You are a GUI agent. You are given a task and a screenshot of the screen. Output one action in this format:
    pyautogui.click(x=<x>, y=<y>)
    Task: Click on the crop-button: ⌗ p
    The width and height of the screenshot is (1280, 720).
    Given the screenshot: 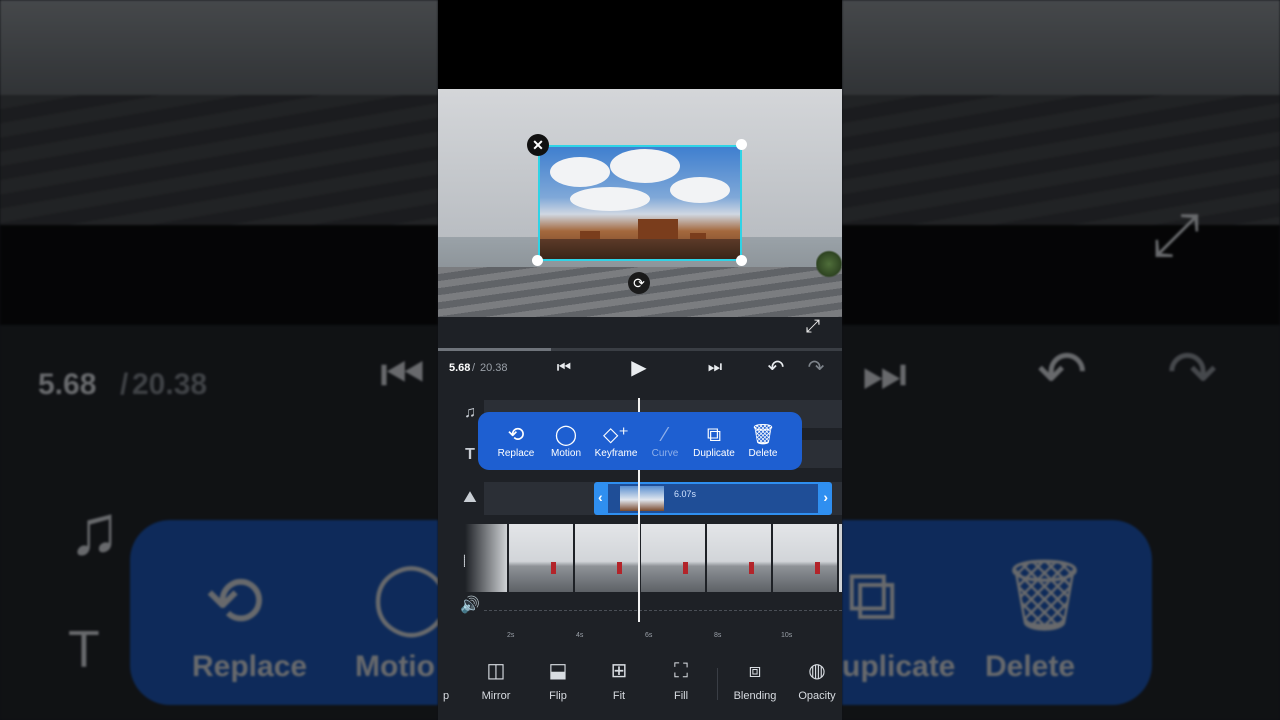 What is the action you would take?
    pyautogui.click(x=449, y=680)
    